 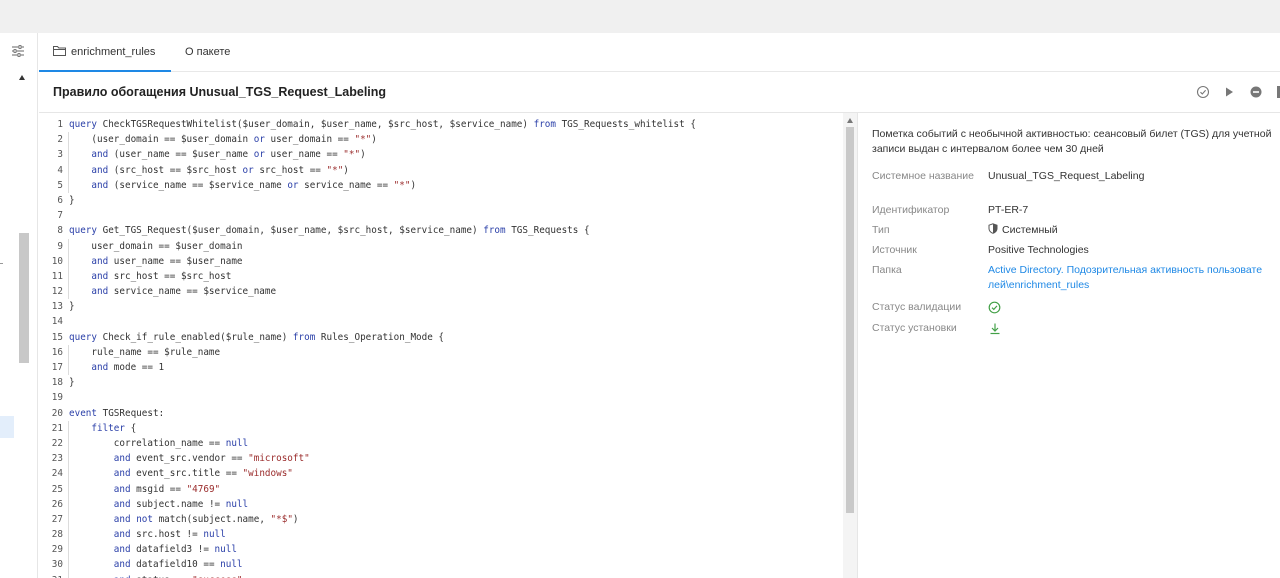 What do you see at coordinates (455, 519) in the screenshot?
I see `code-line: and not match(subject.name, "*$")` at bounding box center [455, 519].